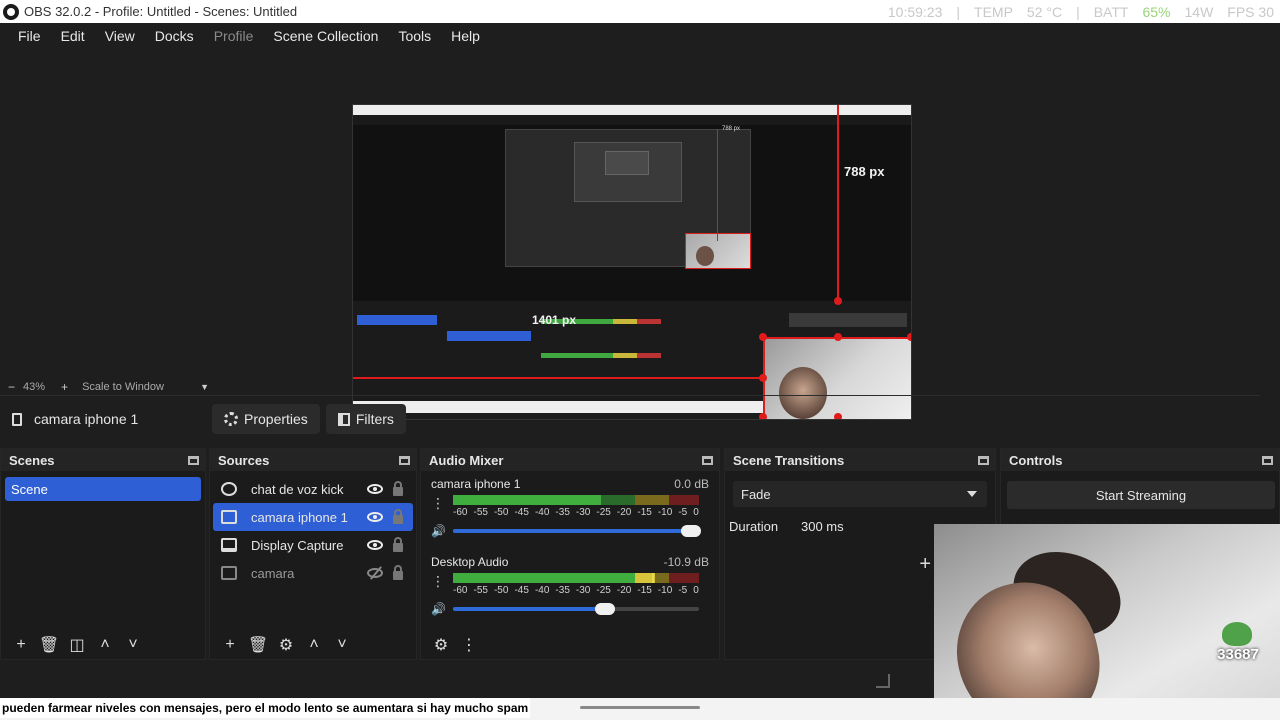  I want to click on sources-dock-toolbar: + 🗑 ⚙ ˄ ˅, so click(313, 645).